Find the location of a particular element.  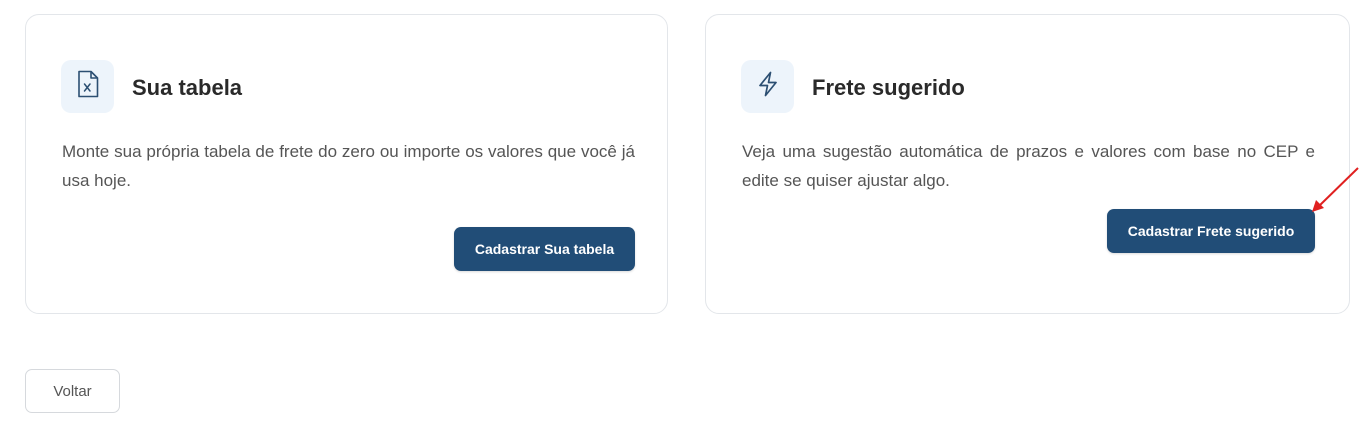

spreadsheet-file-icon is located at coordinates (88, 86).